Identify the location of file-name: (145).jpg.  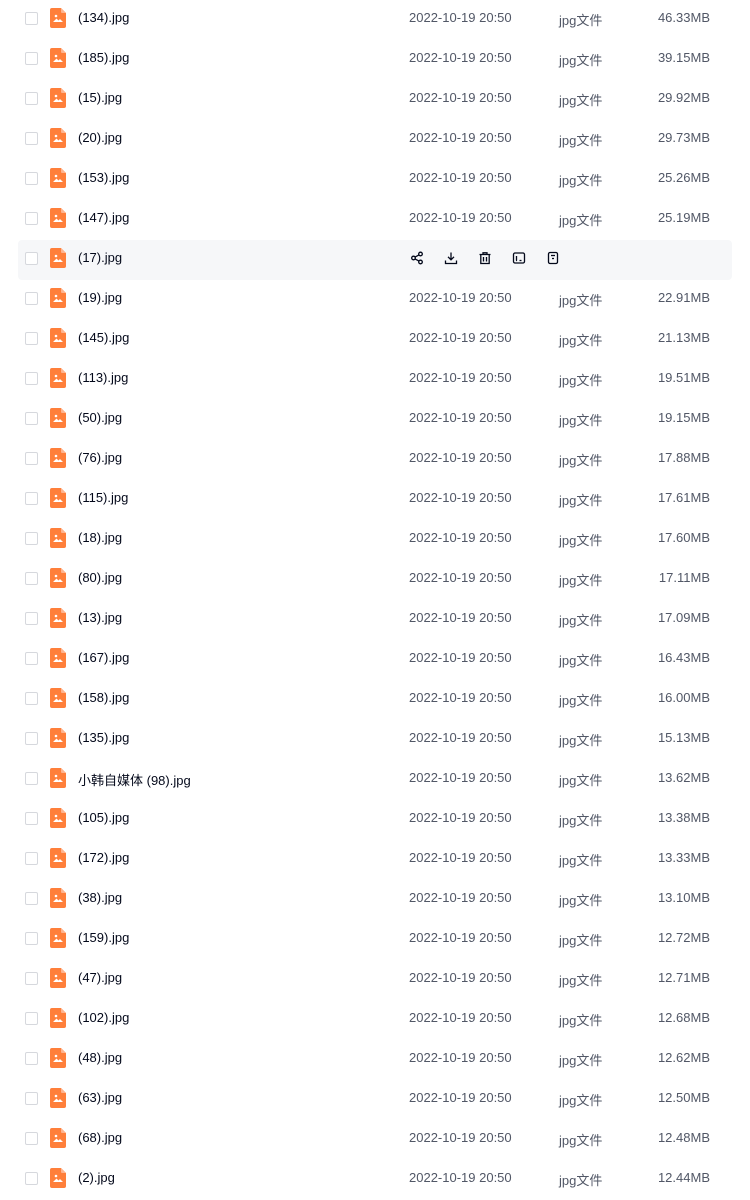
(103, 337).